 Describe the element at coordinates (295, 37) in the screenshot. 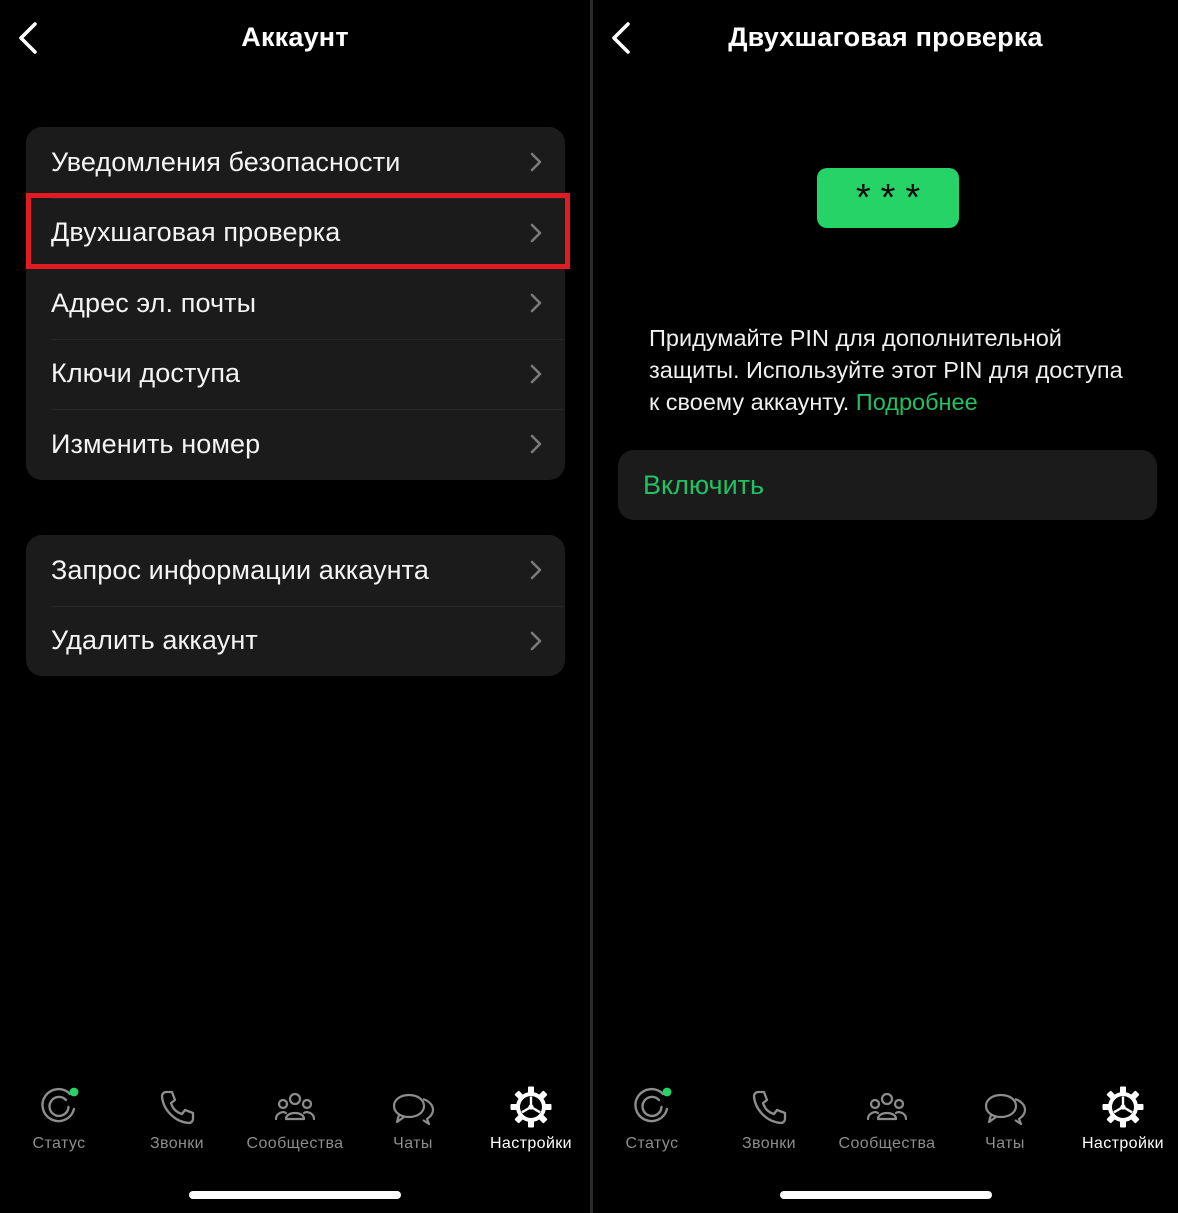

I see `page-title: Аккаунт` at that location.